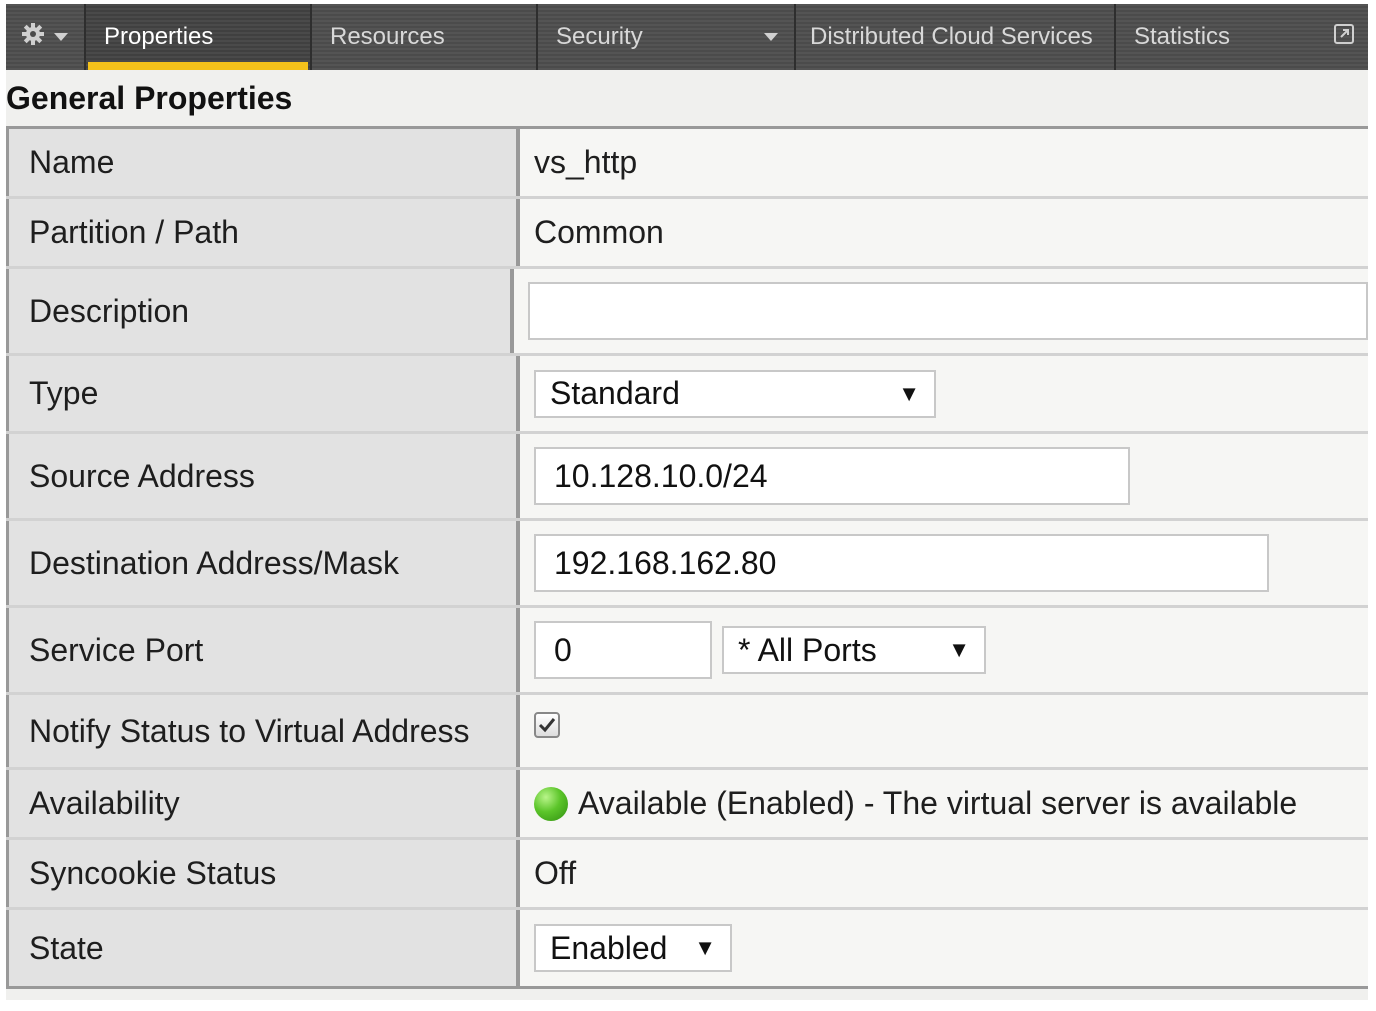  Describe the element at coordinates (387, 36) in the screenshot. I see `tab-label: Resources` at that location.